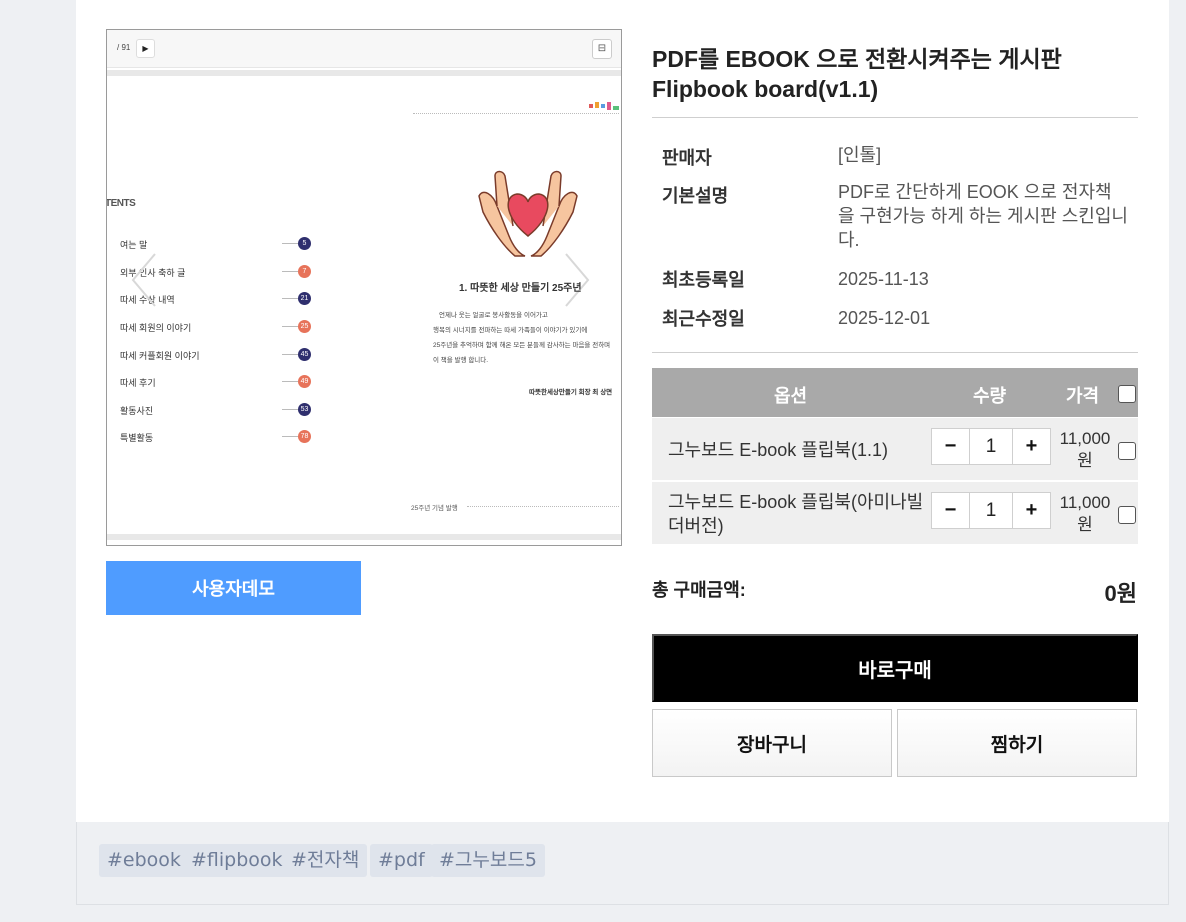  I want to click on toc-page-badge: 7, so click(304, 271).